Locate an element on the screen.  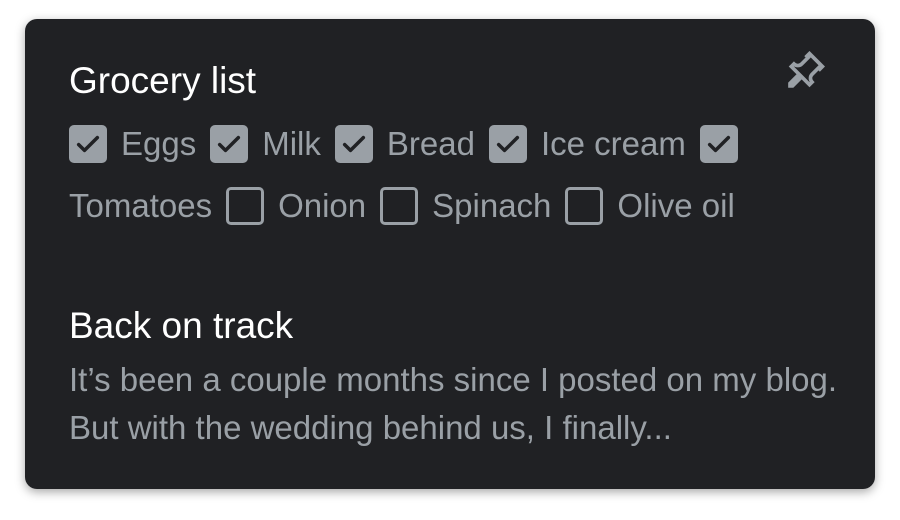
checklist-item: Bread is located at coordinates (404, 144).